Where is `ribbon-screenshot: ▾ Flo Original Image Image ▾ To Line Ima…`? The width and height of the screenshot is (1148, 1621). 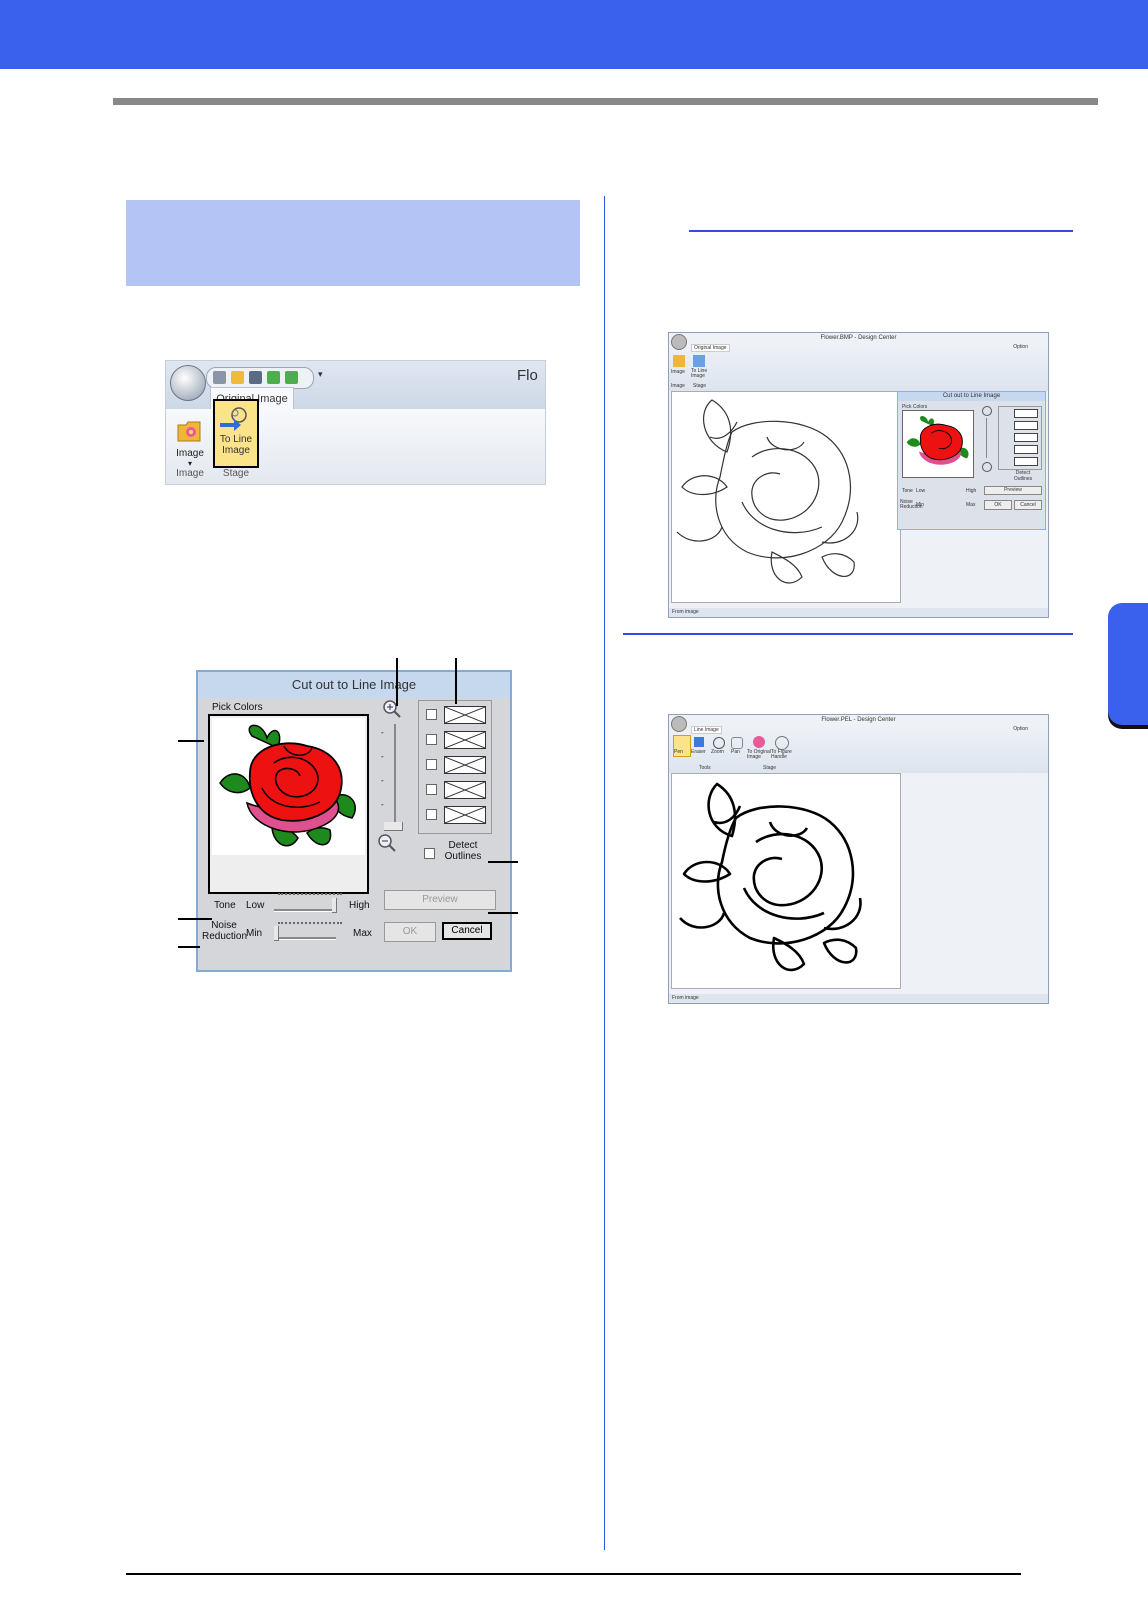
ribbon-screenshot: ▾ Flo Original Image Image ▾ To Line Ima… is located at coordinates (355, 422).